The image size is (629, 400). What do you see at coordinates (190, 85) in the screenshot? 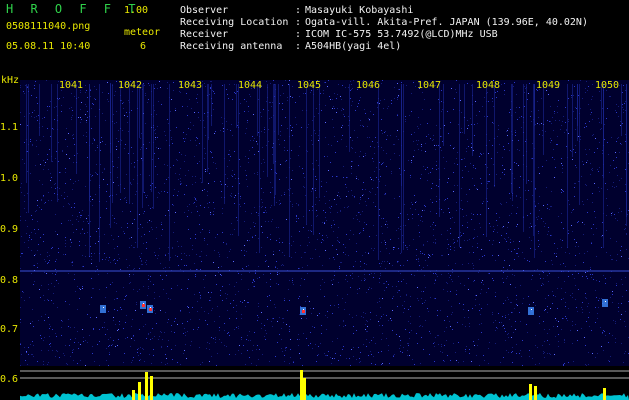
I see `x-tick-label: 1043` at bounding box center [190, 85].